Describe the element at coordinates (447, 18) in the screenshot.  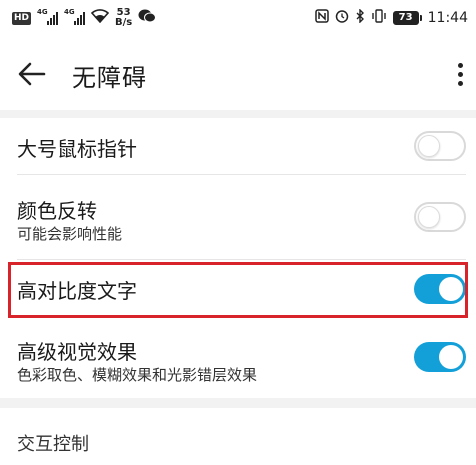
I see `clock: 11:44` at that location.